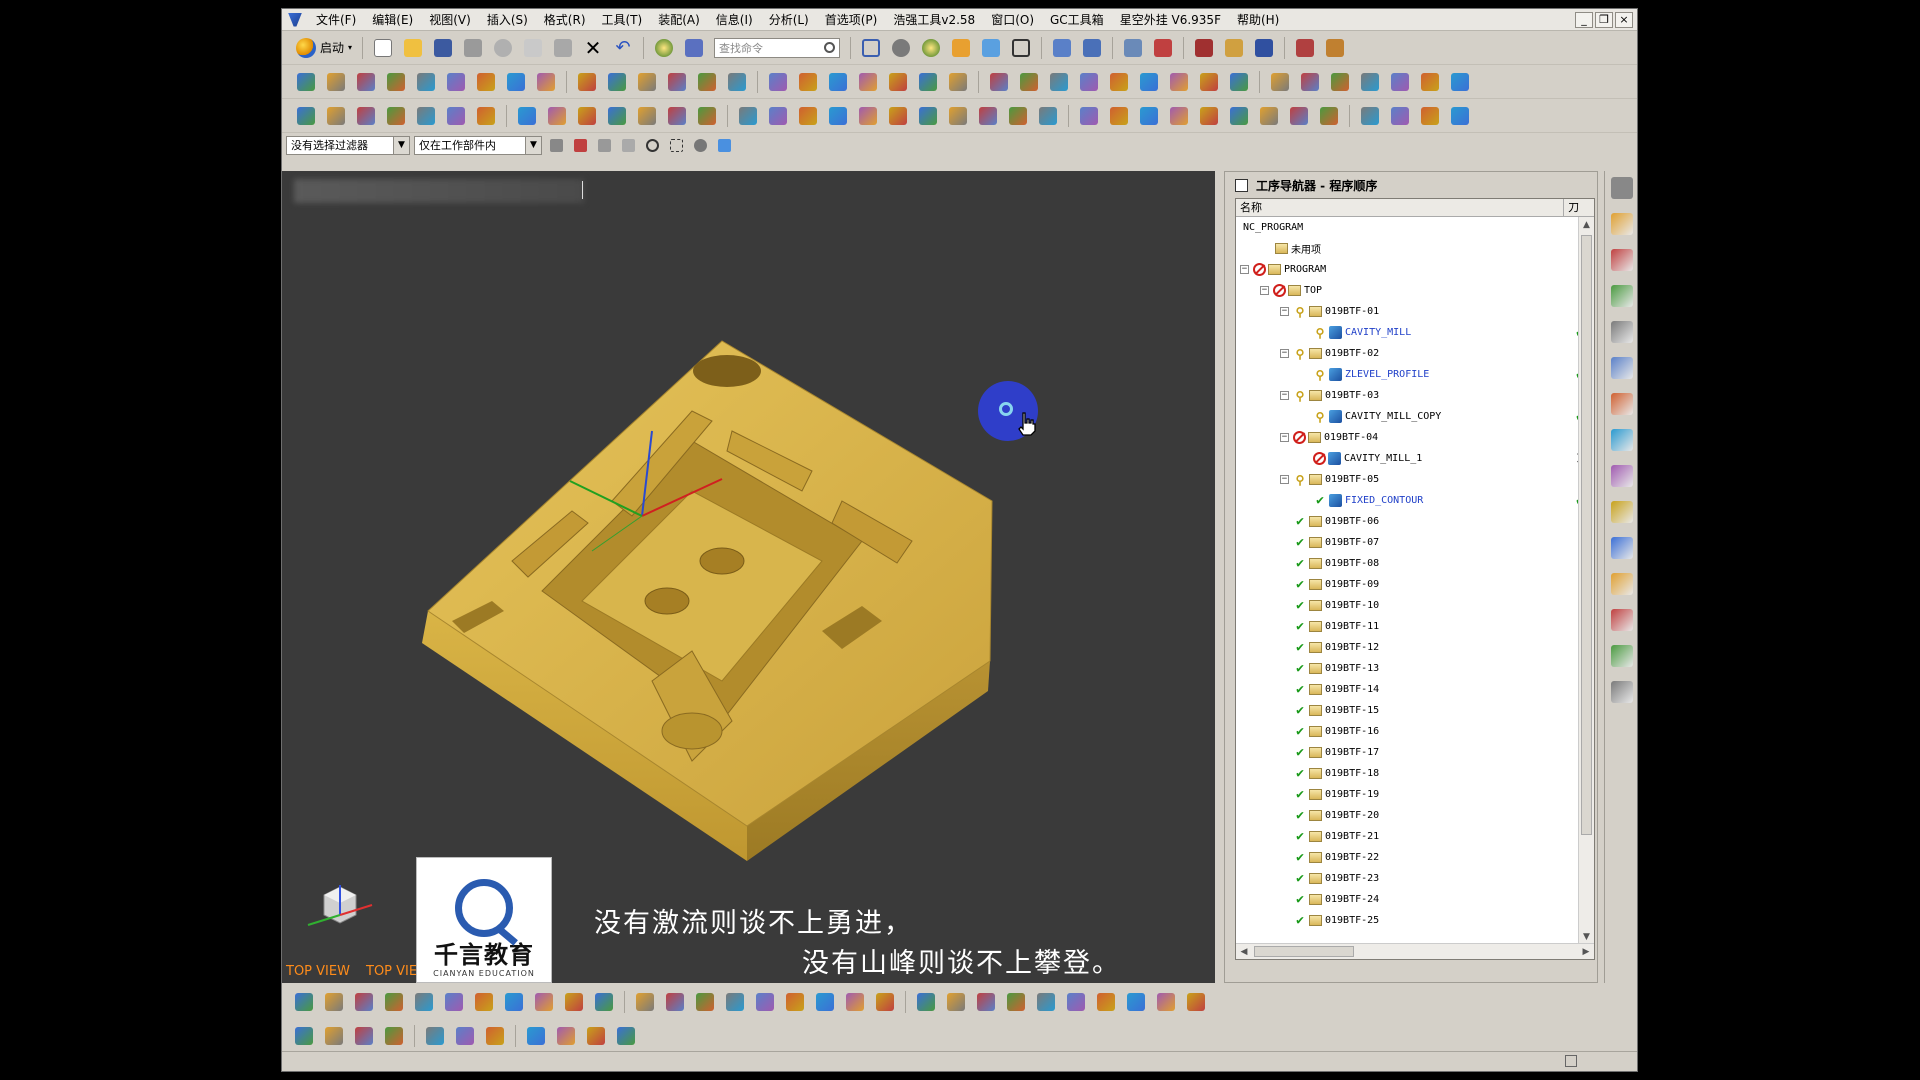 This screenshot has width=1920, height=1080. What do you see at coordinates (1411, 332) in the screenshot?
I see `navigator-row: ⚲CAVITY_MILL✔` at bounding box center [1411, 332].